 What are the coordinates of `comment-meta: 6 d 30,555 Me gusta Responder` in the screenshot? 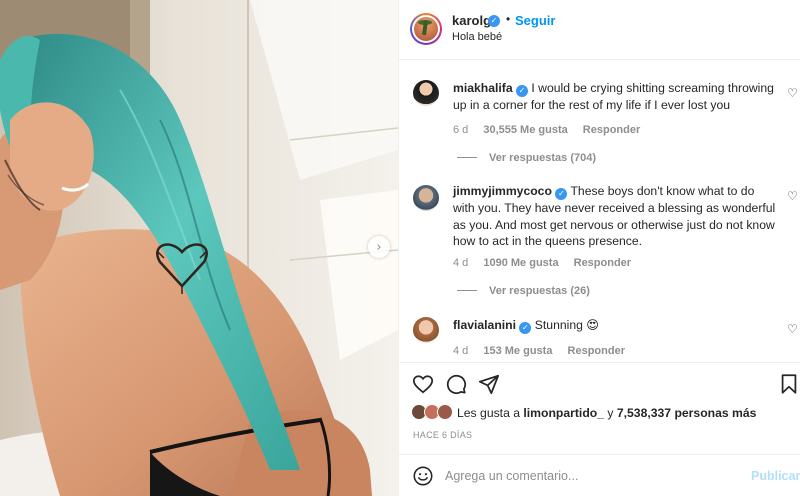 It's located at (552, 130).